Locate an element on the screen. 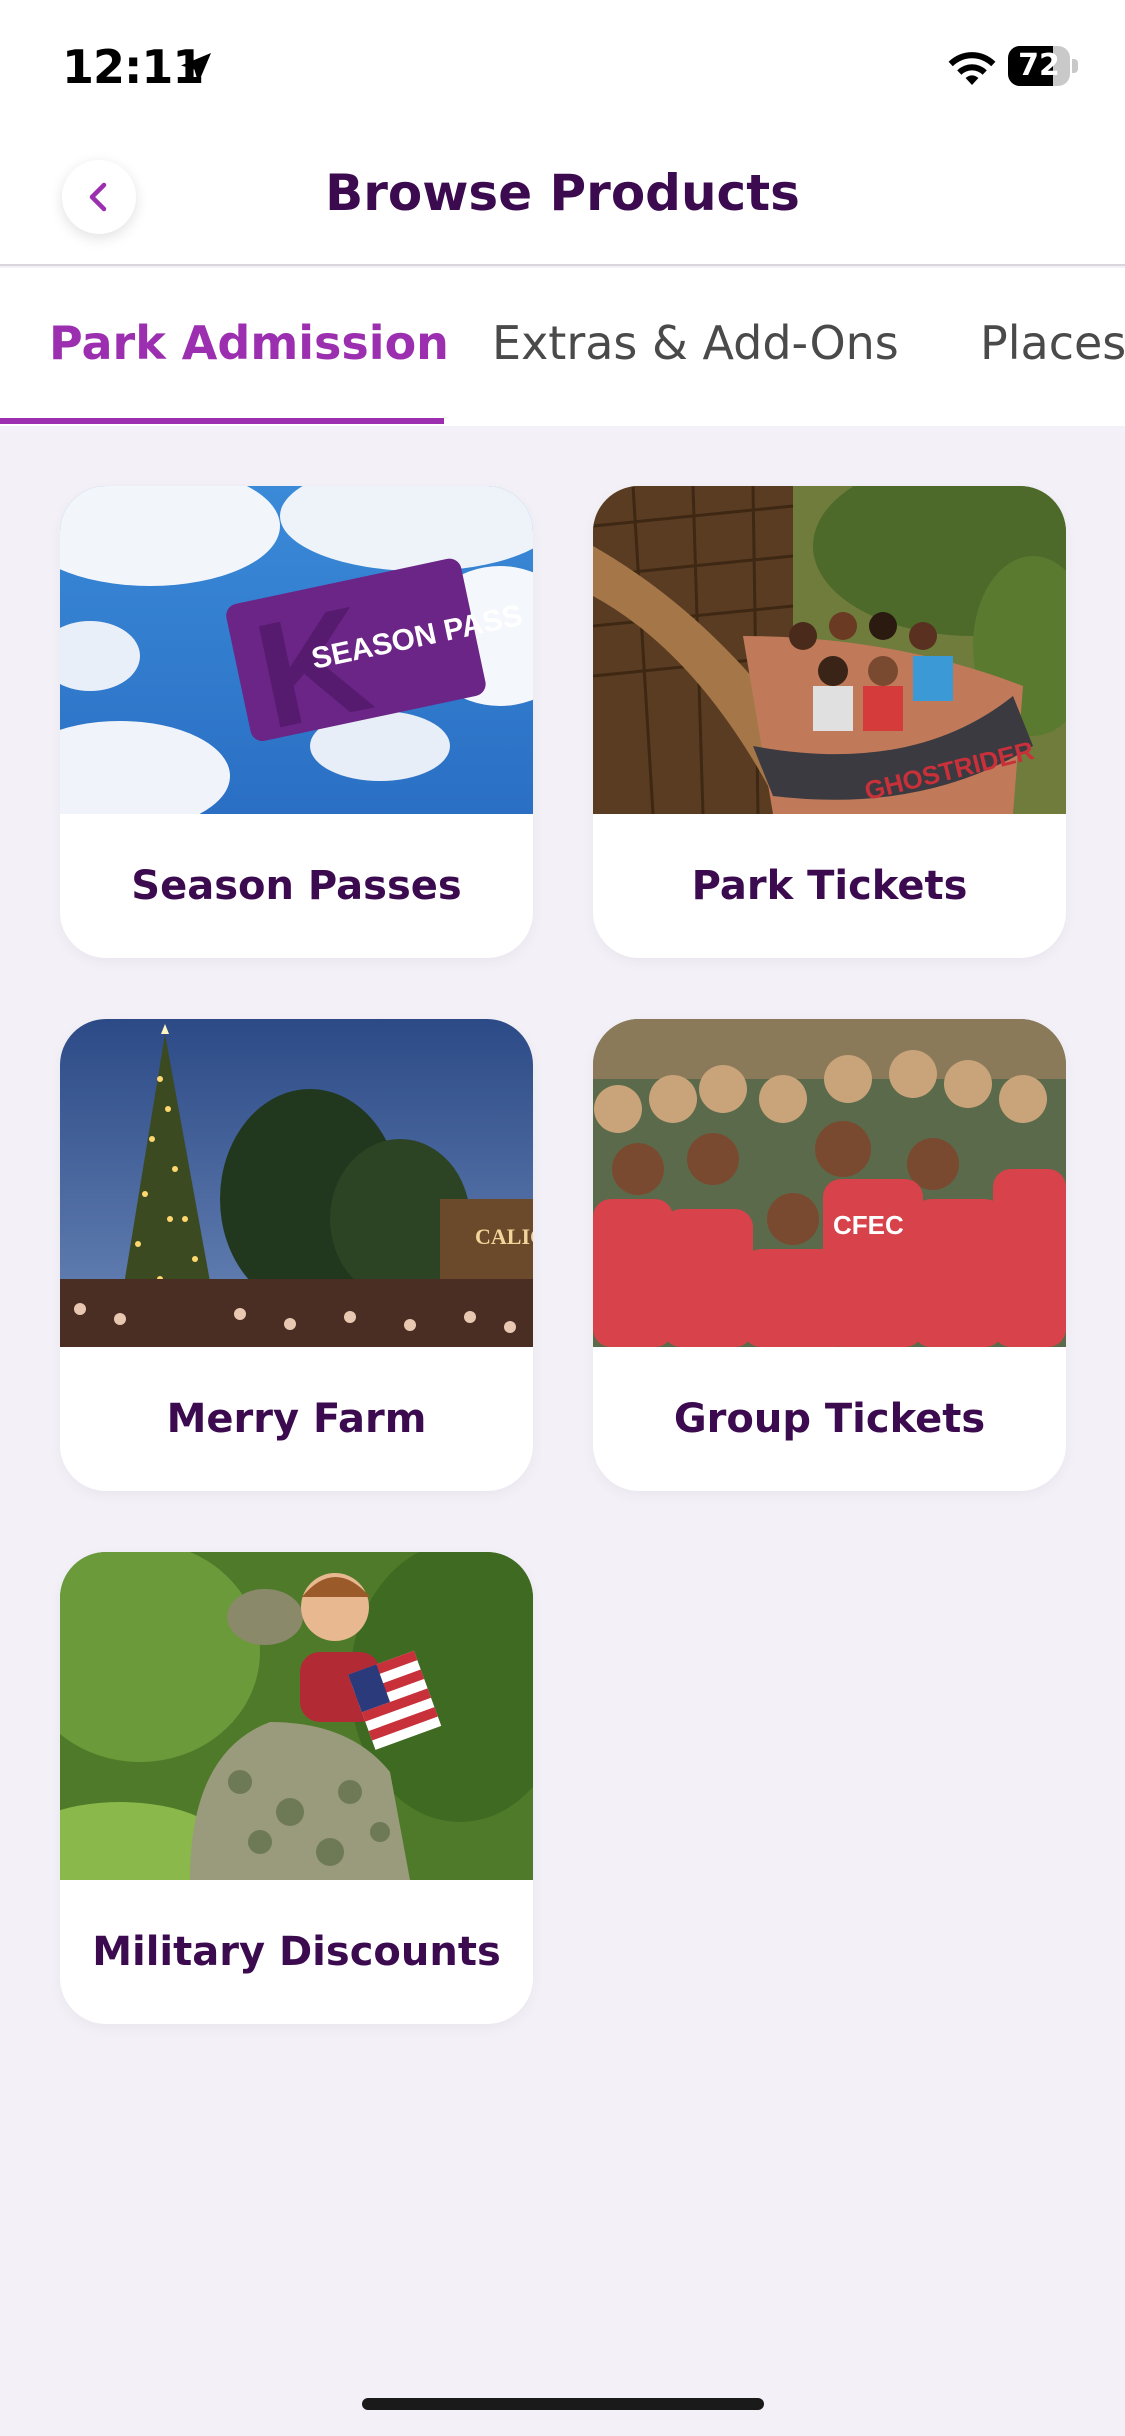  soldier-hugging-child-image is located at coordinates (296, 1716).